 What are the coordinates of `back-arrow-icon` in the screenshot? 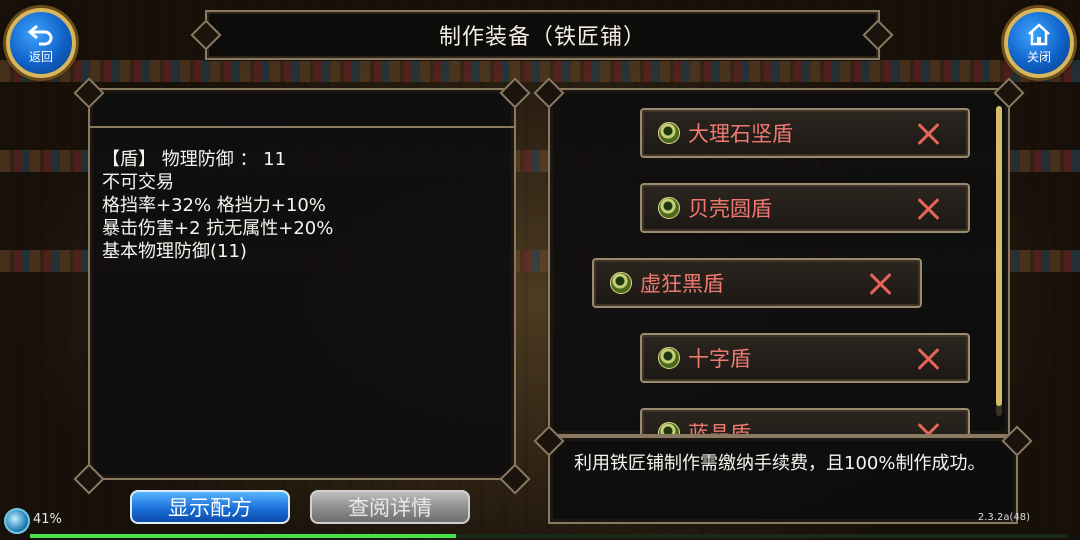 It's located at (40, 34).